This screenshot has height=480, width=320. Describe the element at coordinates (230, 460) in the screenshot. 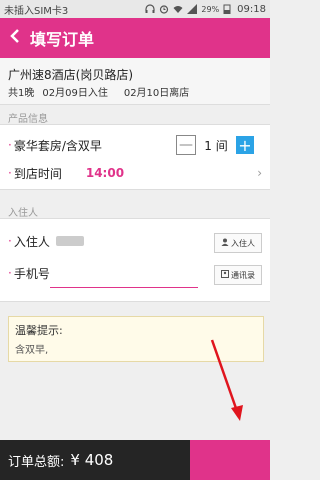

I see `submit-order-button` at that location.